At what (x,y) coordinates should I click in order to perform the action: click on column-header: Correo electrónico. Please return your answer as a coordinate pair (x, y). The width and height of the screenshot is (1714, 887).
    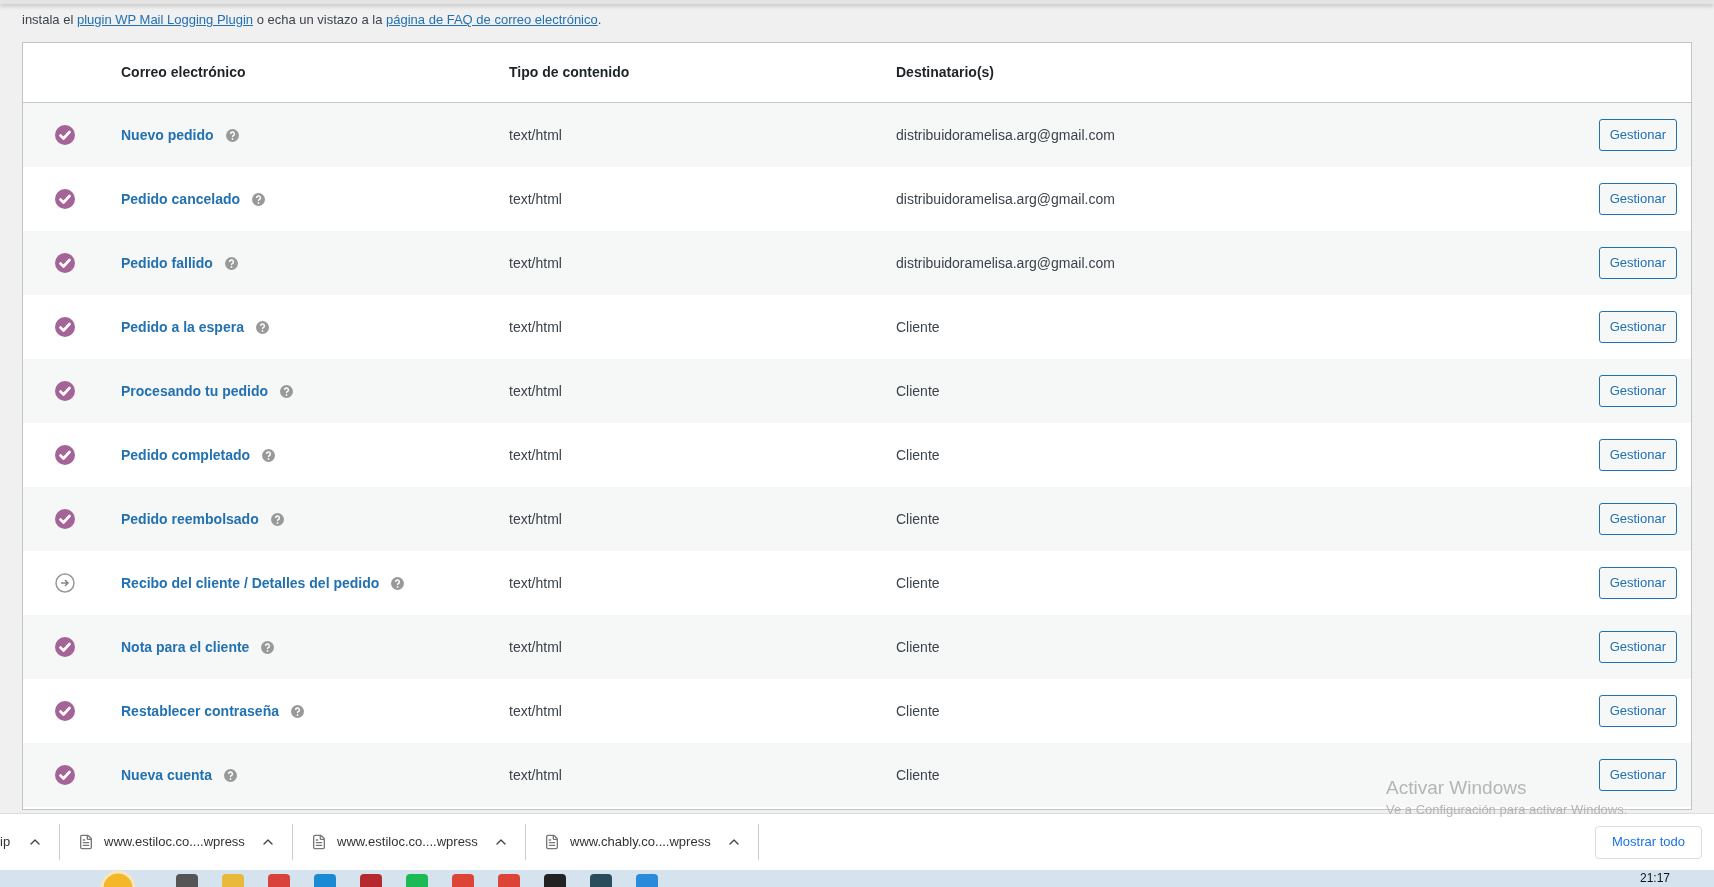
    Looking at the image, I should click on (184, 72).